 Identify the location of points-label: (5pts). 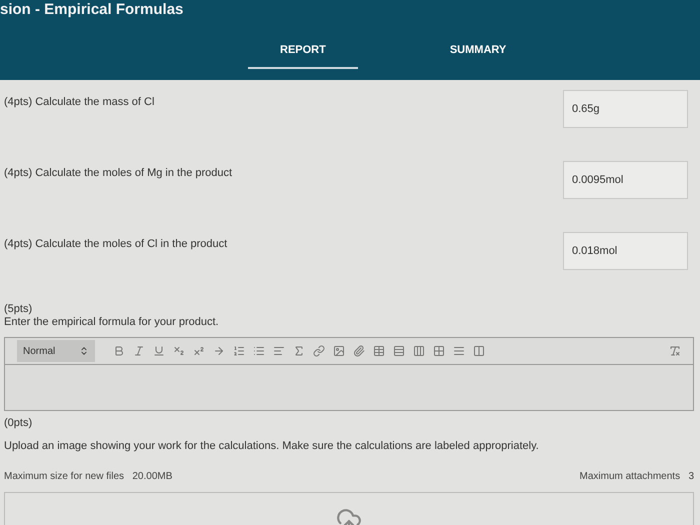
(19, 309).